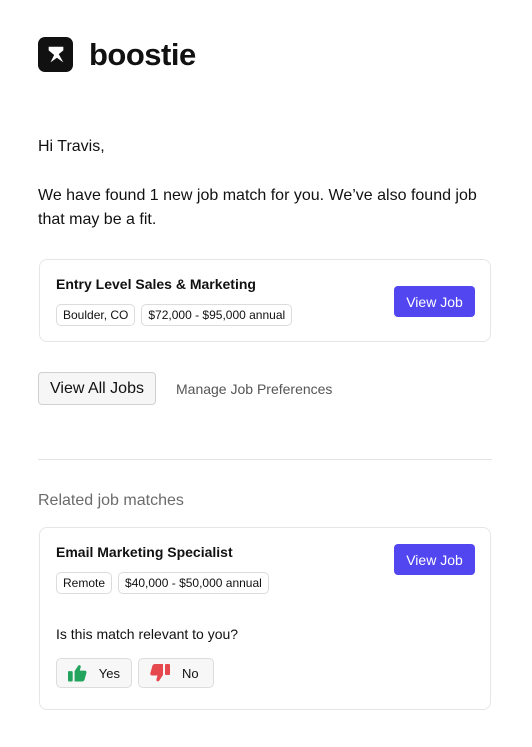  I want to click on no-label: No, so click(190, 673).